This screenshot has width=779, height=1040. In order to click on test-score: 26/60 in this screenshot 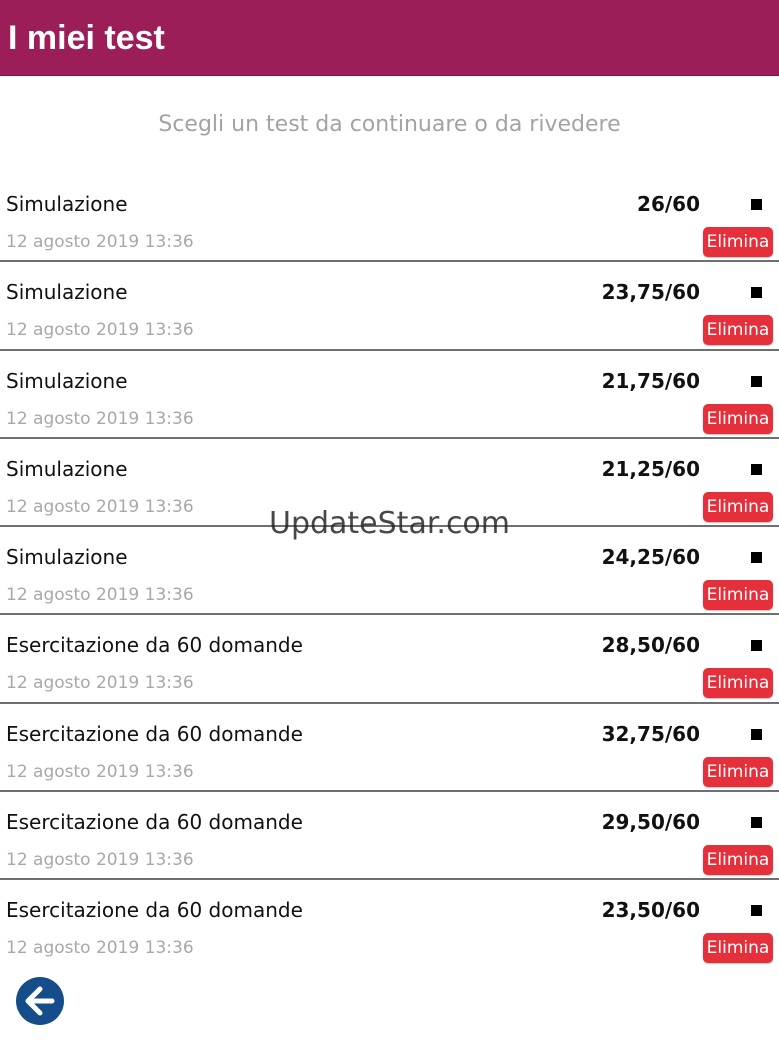, I will do `click(668, 204)`.